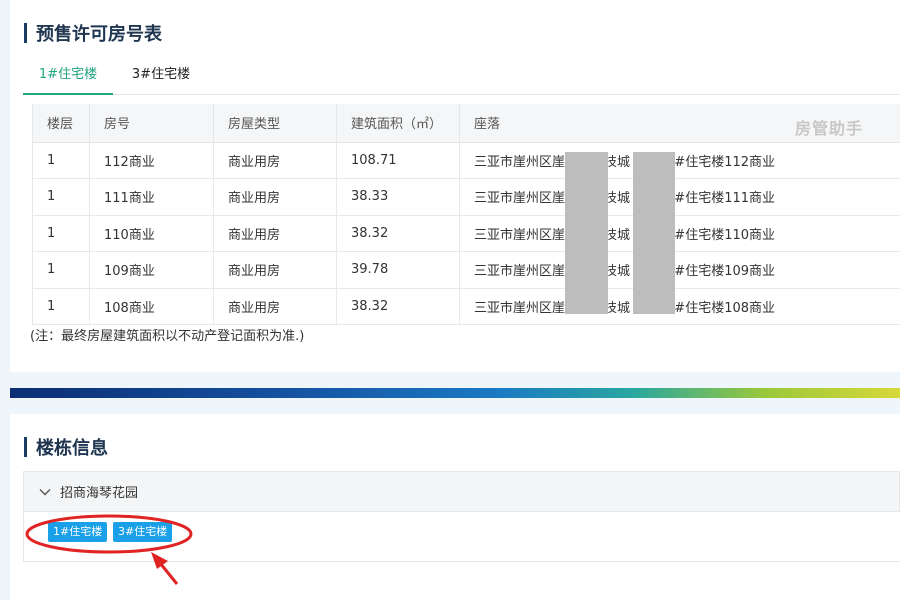  Describe the element at coordinates (151, 306) in the screenshot. I see `cell-room: 108商业` at that location.